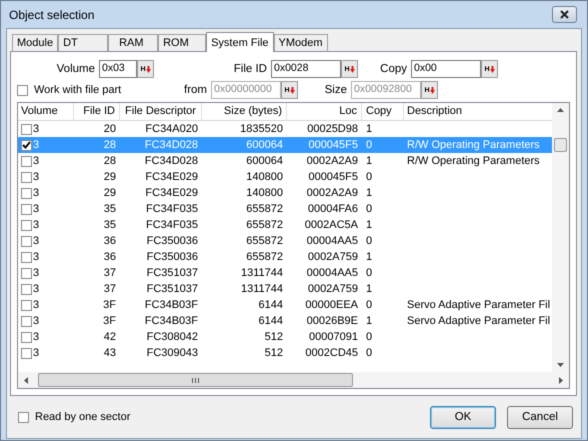 This screenshot has width=588, height=441. Describe the element at coordinates (244, 111) in the screenshot. I see `column-header: Size (bytes)` at that location.